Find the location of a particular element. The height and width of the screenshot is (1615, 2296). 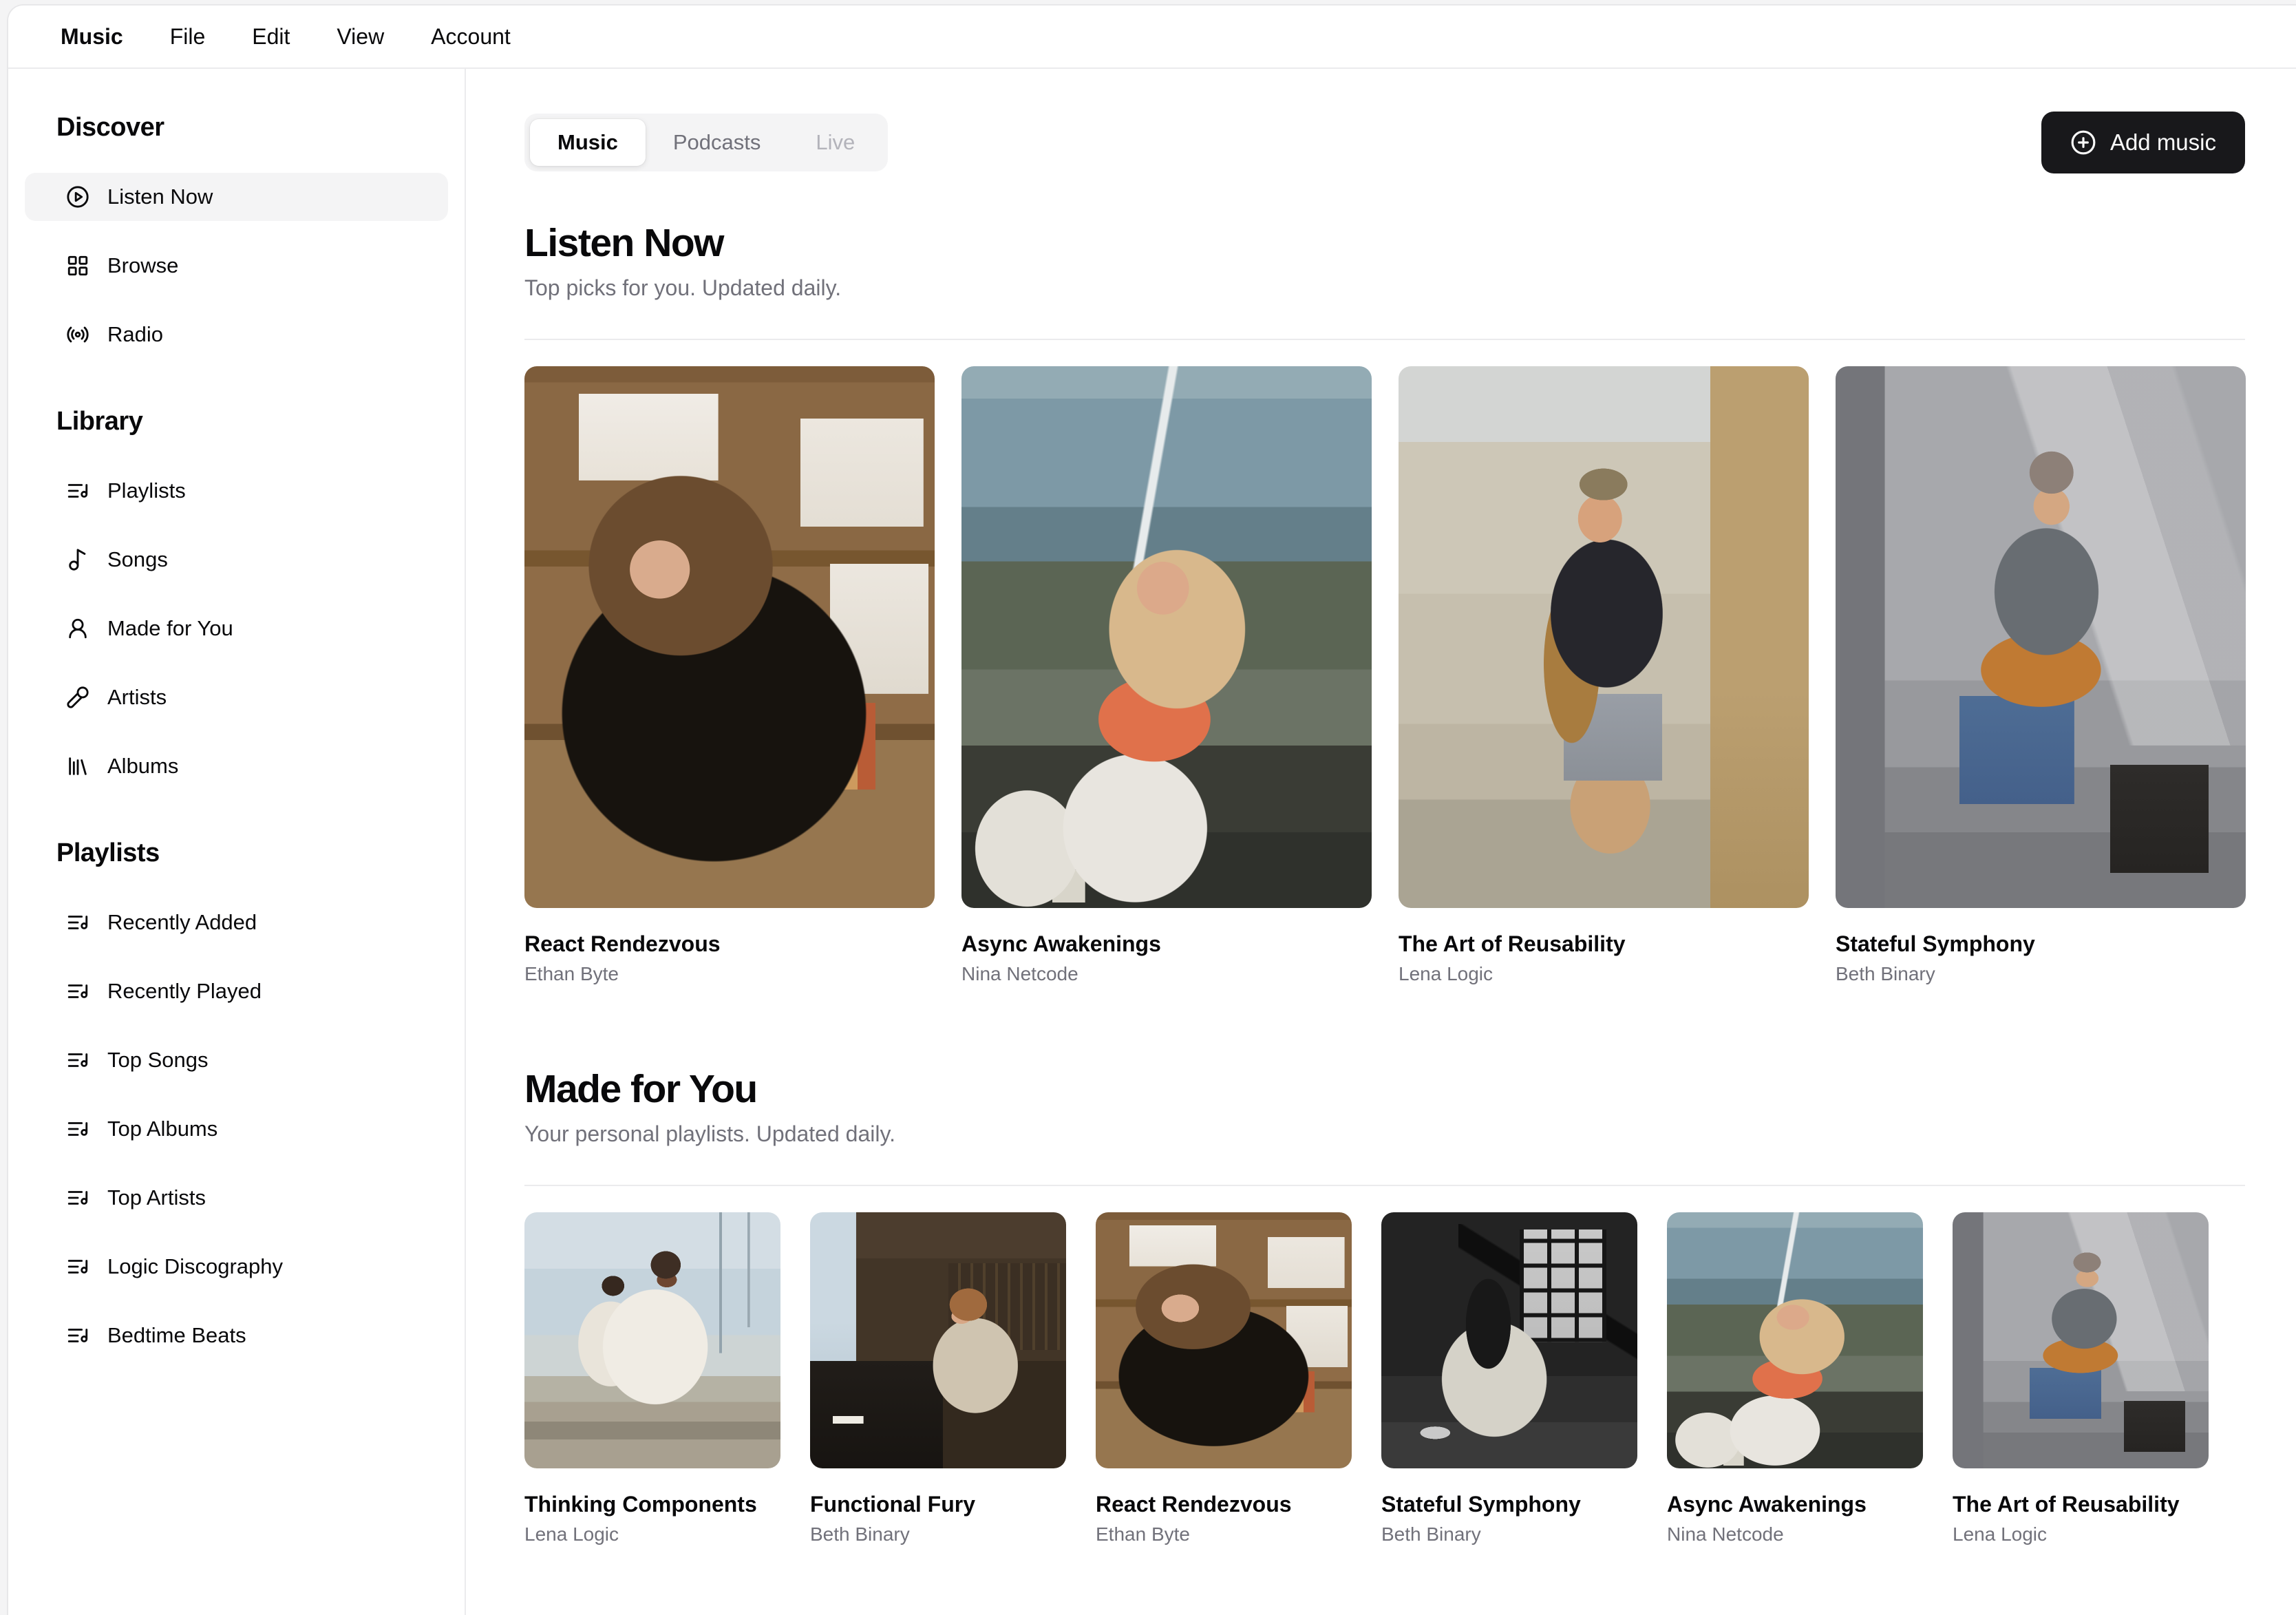

album-card: Thinking Components Lena Logic is located at coordinates (652, 1379).